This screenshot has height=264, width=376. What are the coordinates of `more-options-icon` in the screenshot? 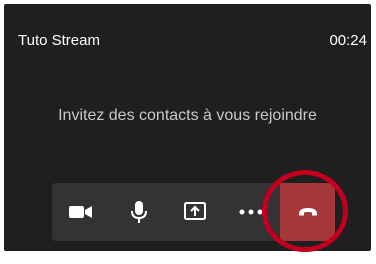 It's located at (251, 212).